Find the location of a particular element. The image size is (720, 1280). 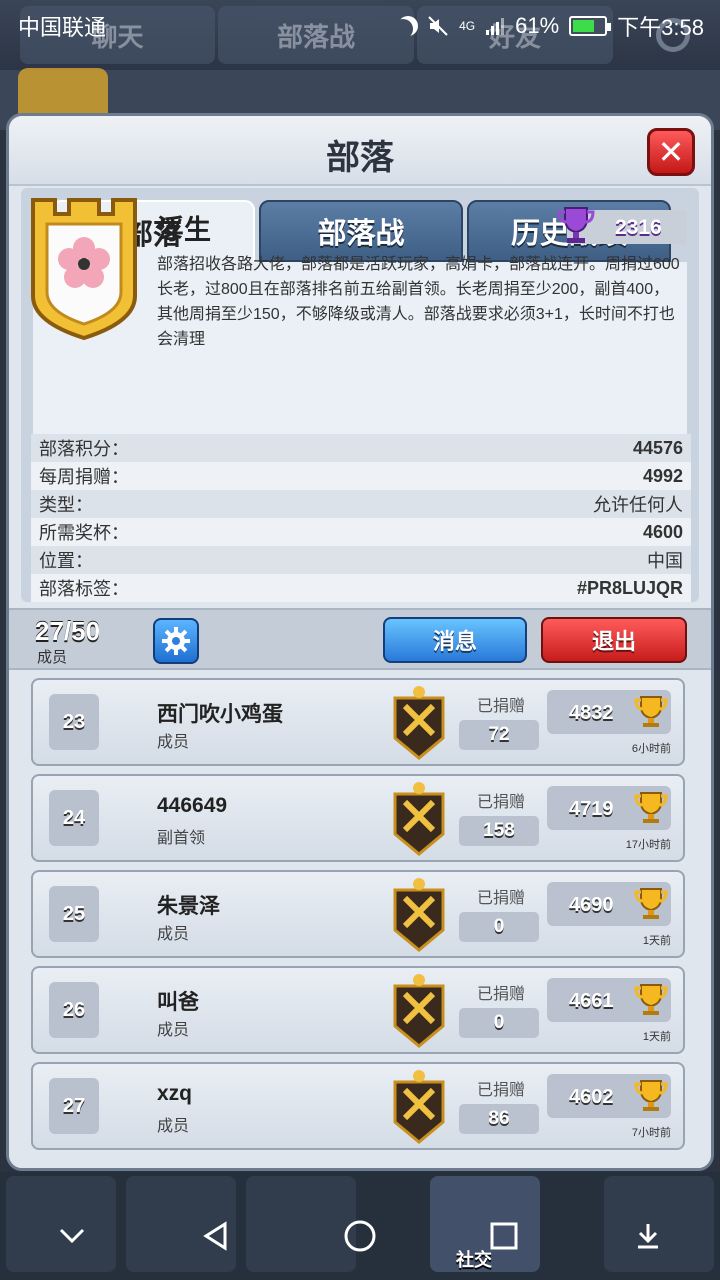

settings-button is located at coordinates (176, 641).